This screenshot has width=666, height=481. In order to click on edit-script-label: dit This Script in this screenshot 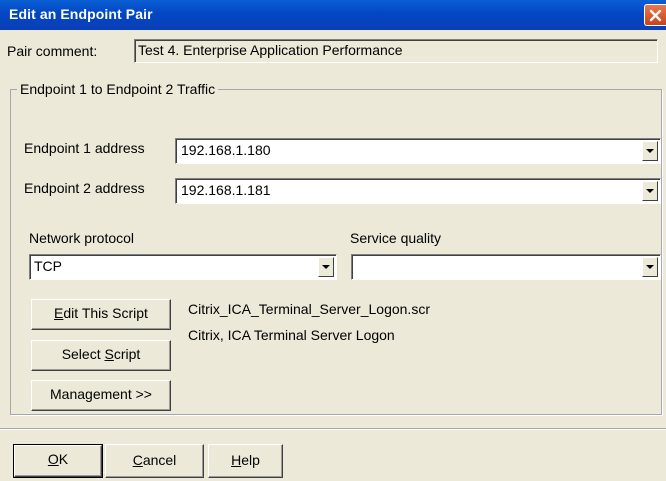, I will do `click(105, 313)`.